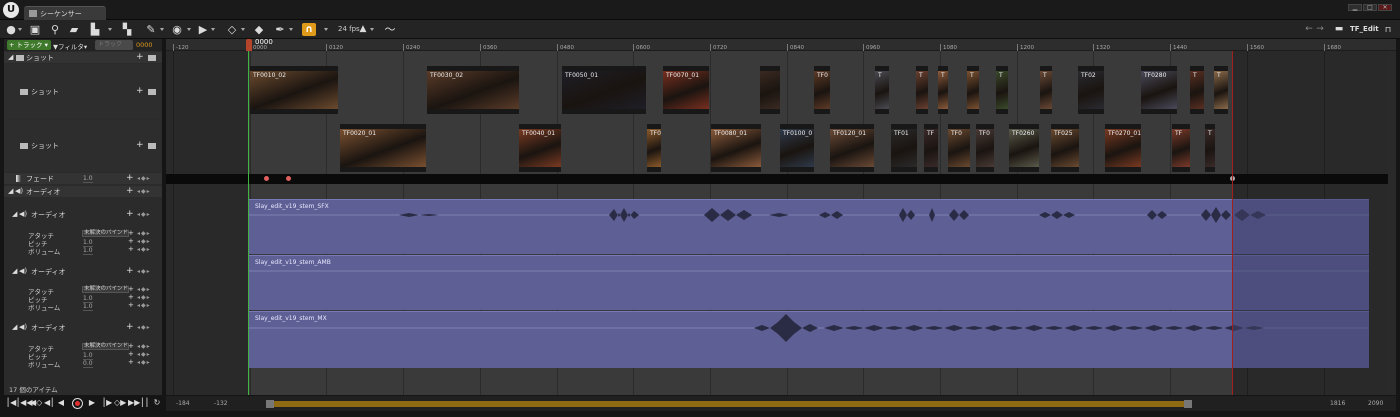 Image resolution: width=1400 pixels, height=417 pixels. Describe the element at coordinates (107, 403) in the screenshot. I see `step-frame-forward-icon: ⎮▶` at that location.